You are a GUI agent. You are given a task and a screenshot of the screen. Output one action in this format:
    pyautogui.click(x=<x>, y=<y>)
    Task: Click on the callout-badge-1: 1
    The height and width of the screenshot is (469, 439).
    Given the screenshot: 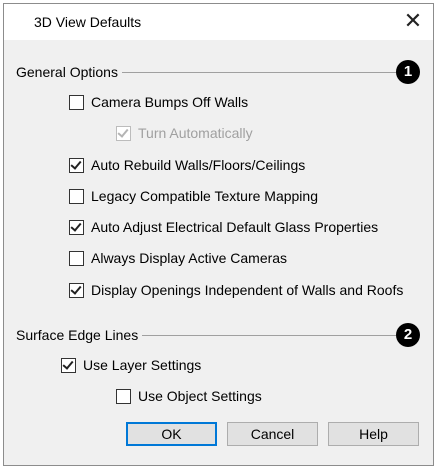 What is the action you would take?
    pyautogui.click(x=408, y=72)
    